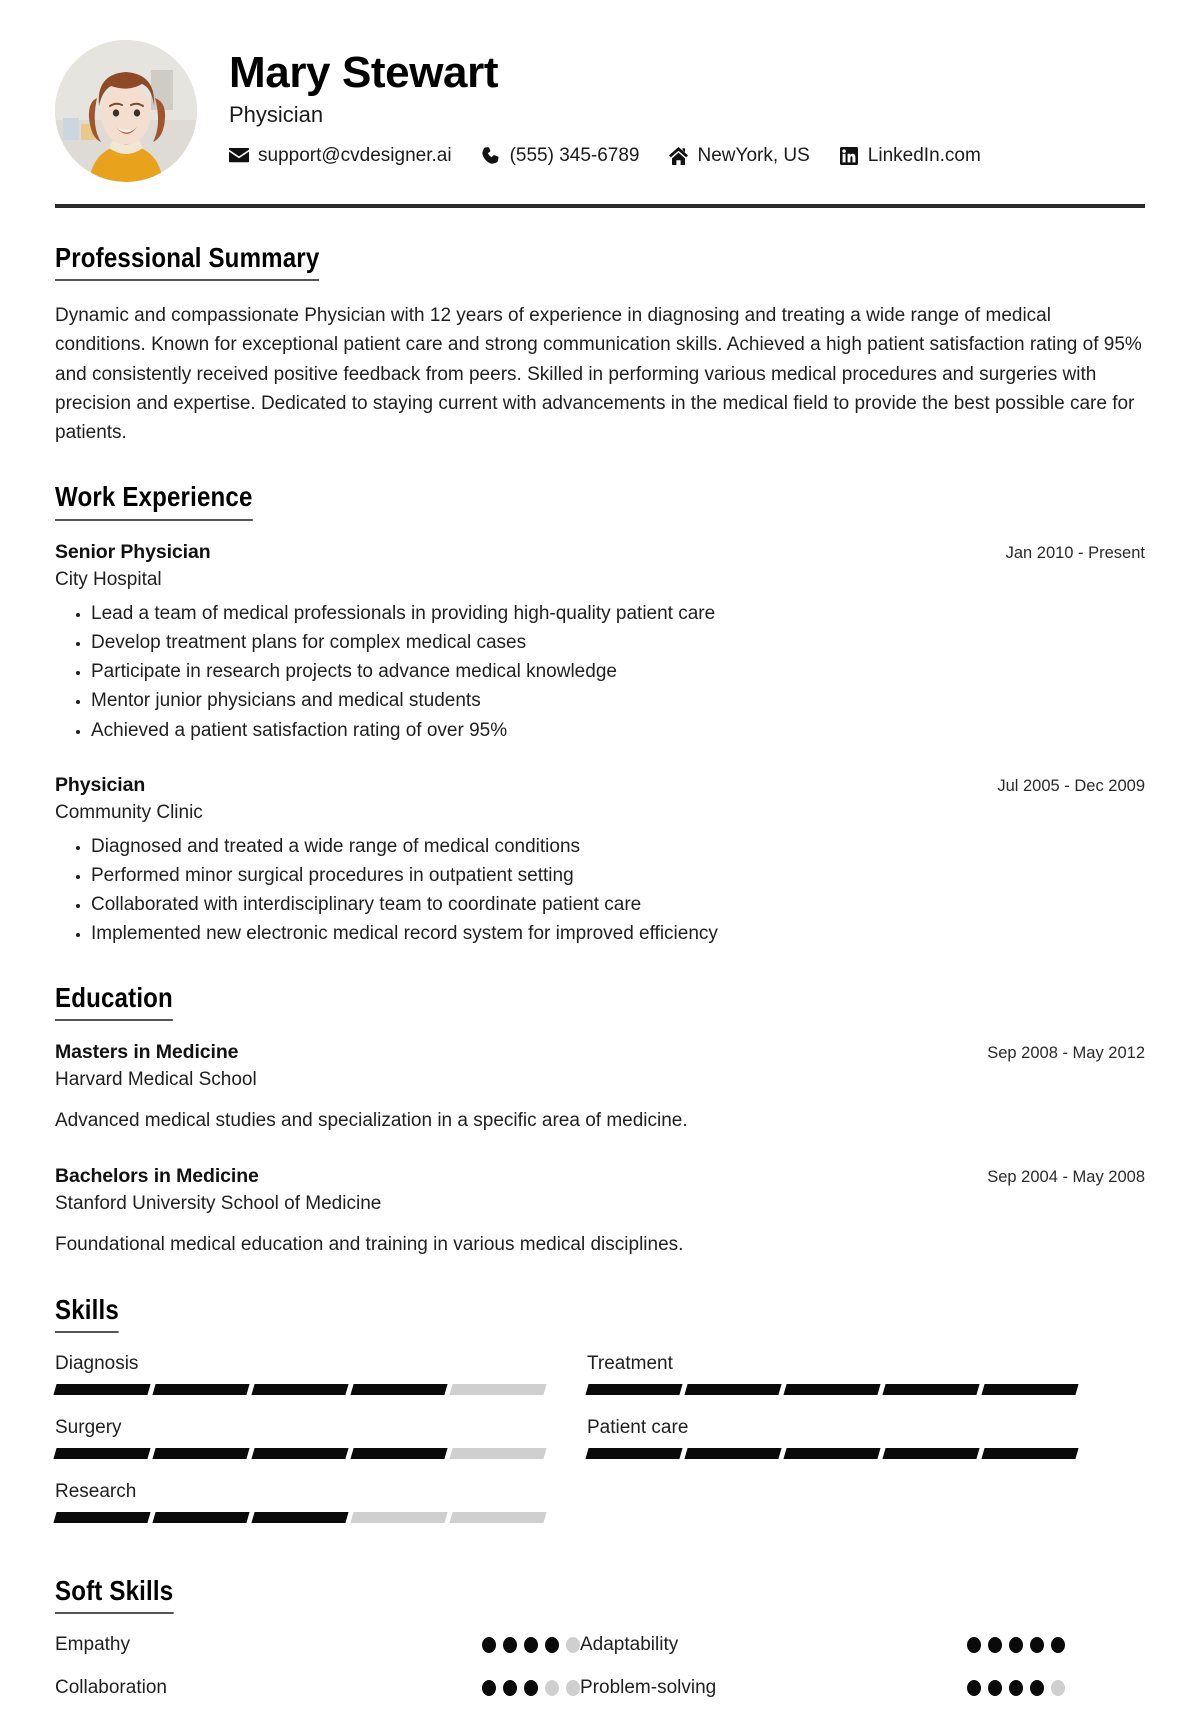 The width and height of the screenshot is (1200, 1720). Describe the element at coordinates (133, 551) in the screenshot. I see `work-entry-title: Senior Physician` at that location.